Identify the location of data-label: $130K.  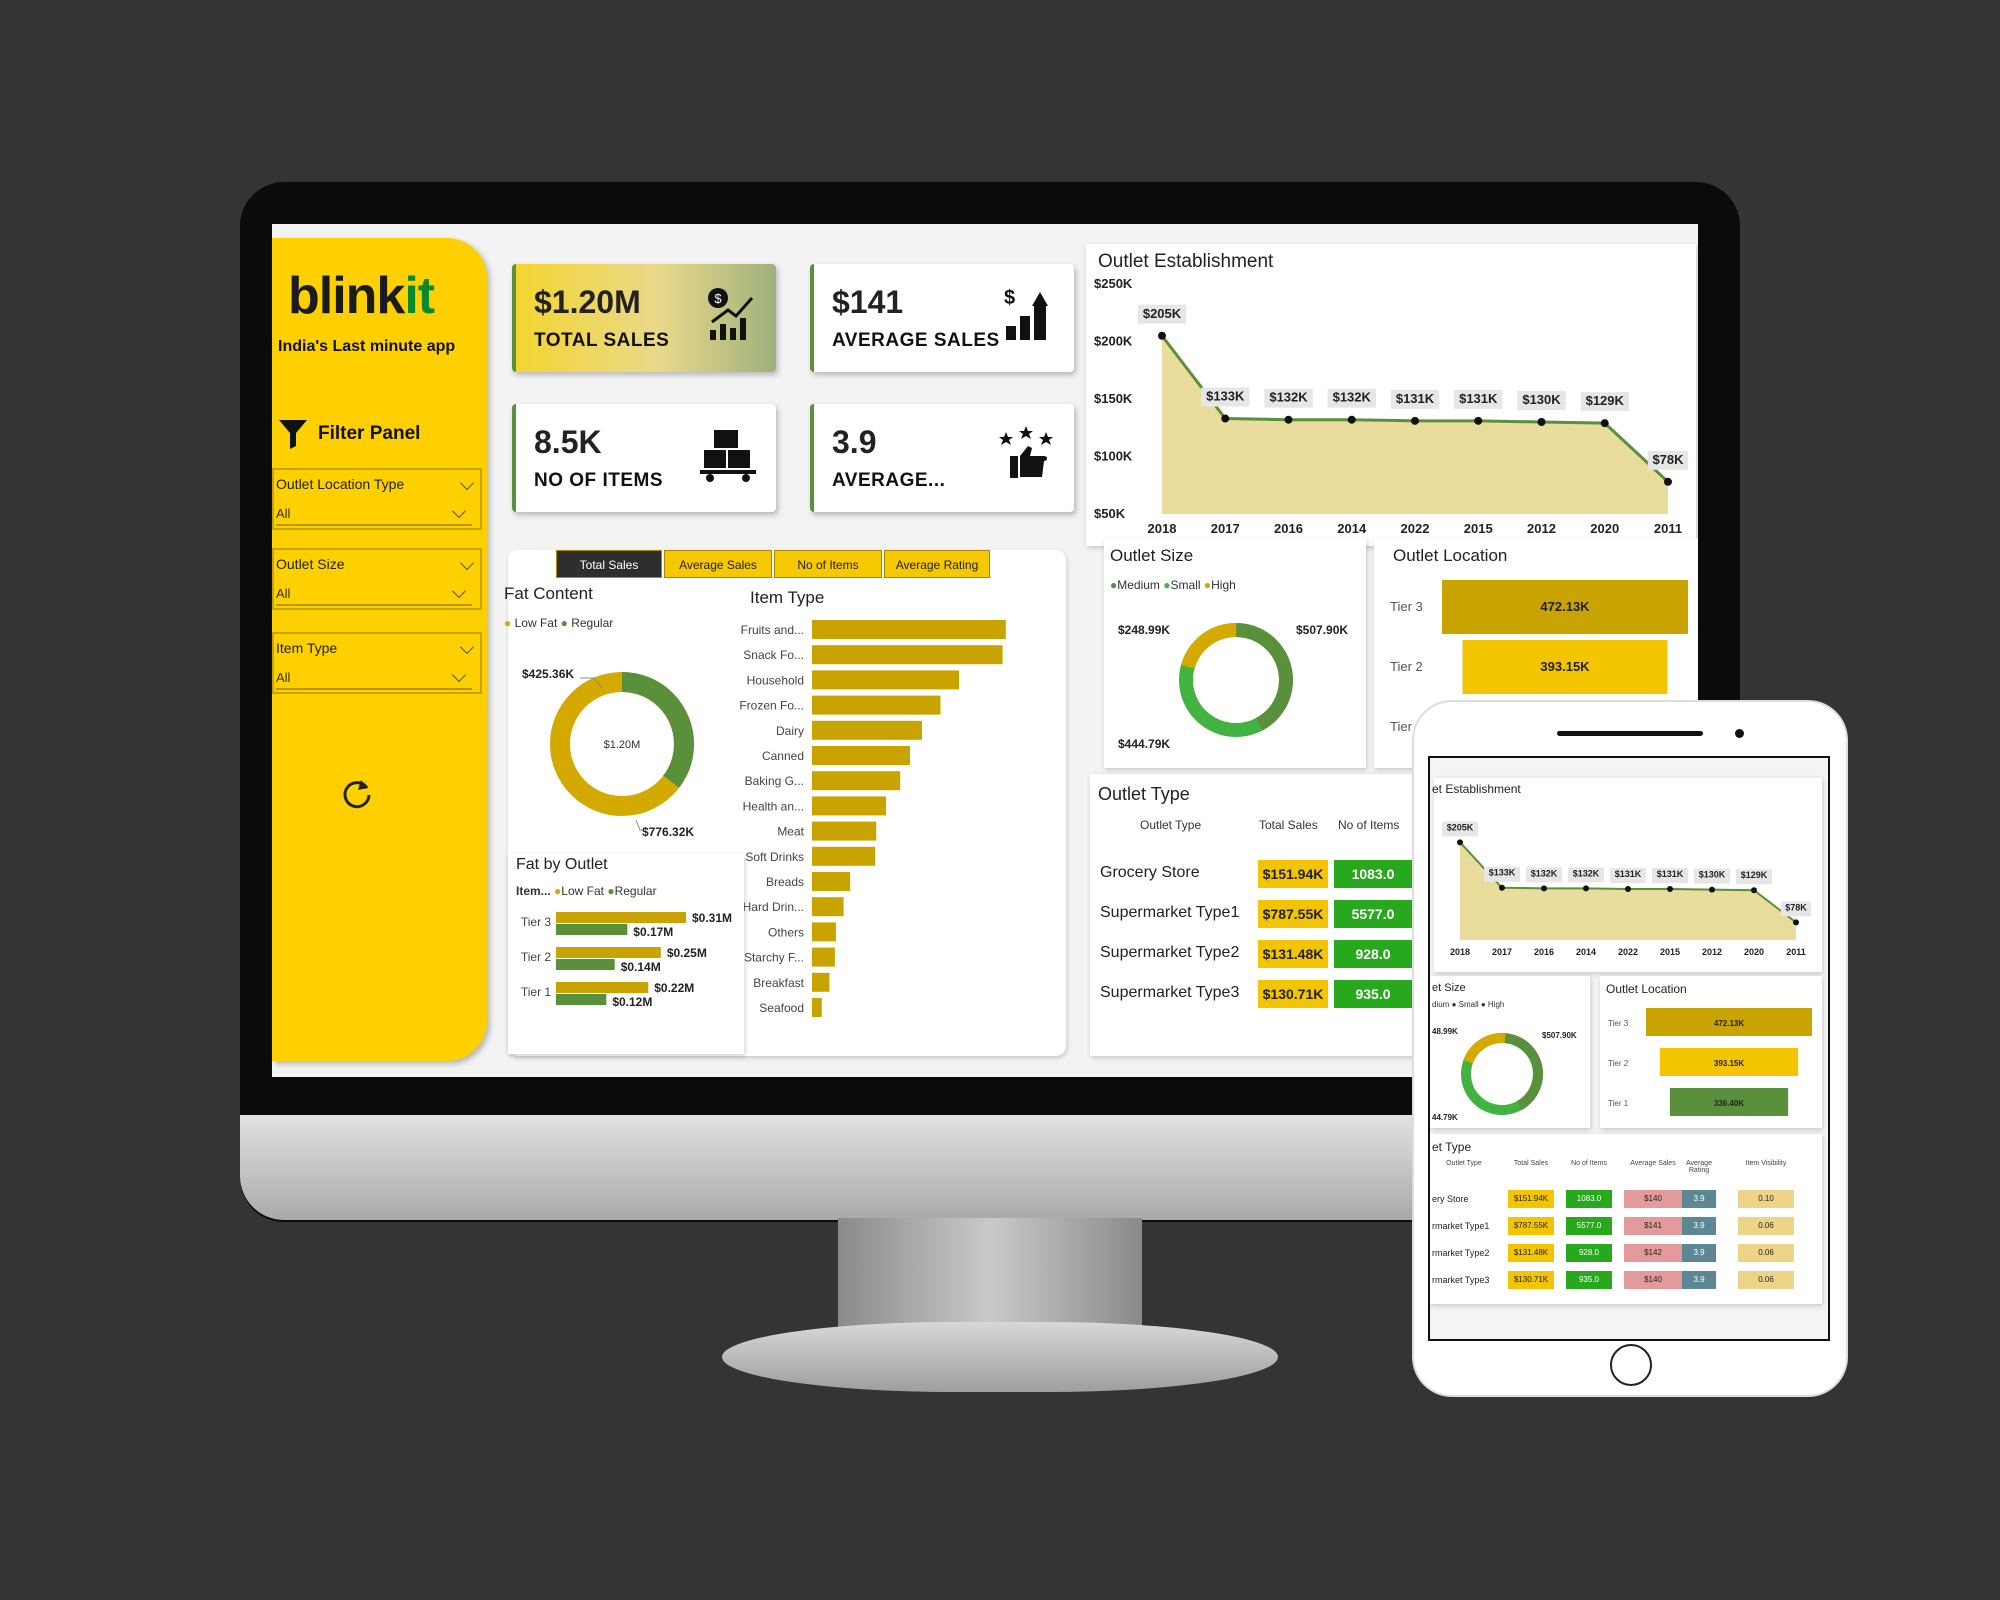
(1712, 875).